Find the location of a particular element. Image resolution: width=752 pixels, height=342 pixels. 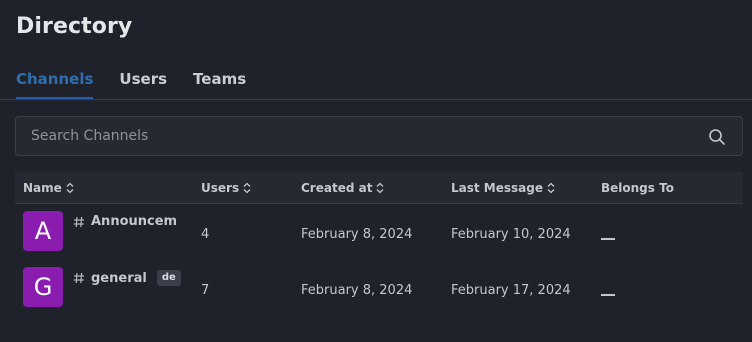

search-input is located at coordinates (379, 136).